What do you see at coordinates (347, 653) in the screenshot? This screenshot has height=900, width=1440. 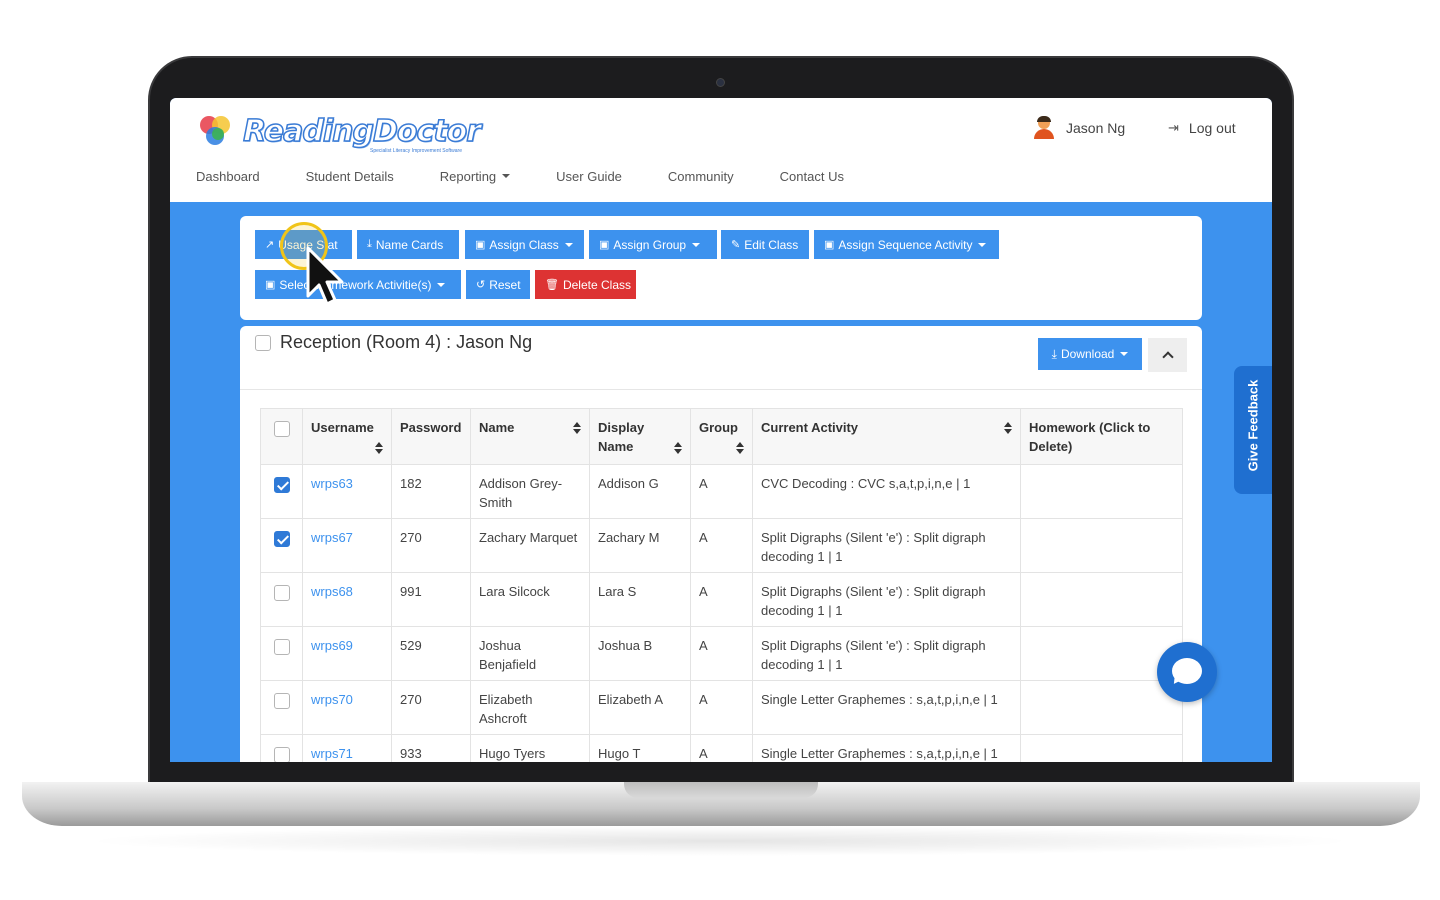 I see `cell-username: wrps69` at bounding box center [347, 653].